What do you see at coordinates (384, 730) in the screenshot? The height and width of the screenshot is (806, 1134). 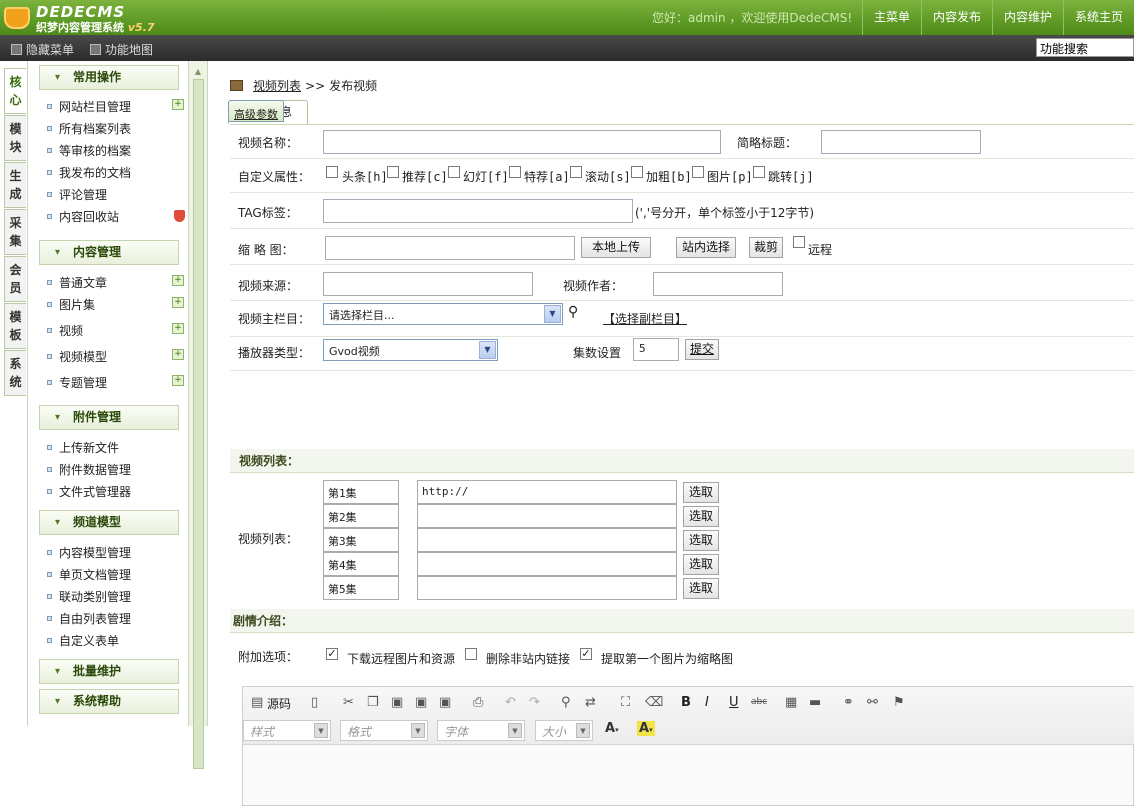 I see `format-combo: 格式 ▼` at bounding box center [384, 730].